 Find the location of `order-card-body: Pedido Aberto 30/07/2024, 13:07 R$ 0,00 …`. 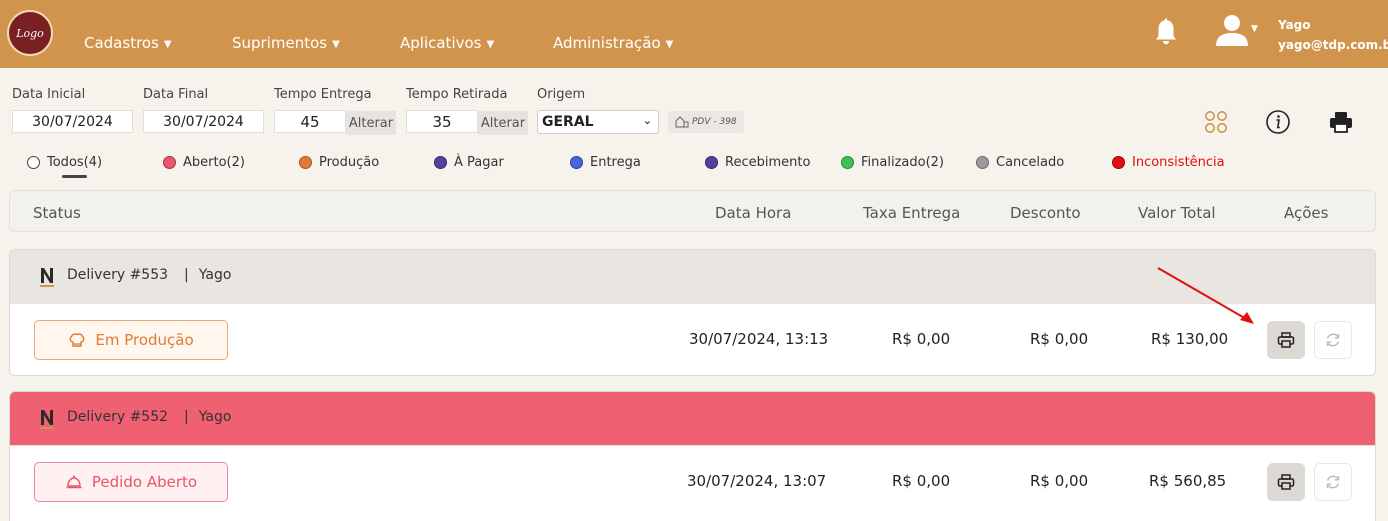

order-card-body: Pedido Aberto 30/07/2024, 13:07 R$ 0,00 … is located at coordinates (692, 483).